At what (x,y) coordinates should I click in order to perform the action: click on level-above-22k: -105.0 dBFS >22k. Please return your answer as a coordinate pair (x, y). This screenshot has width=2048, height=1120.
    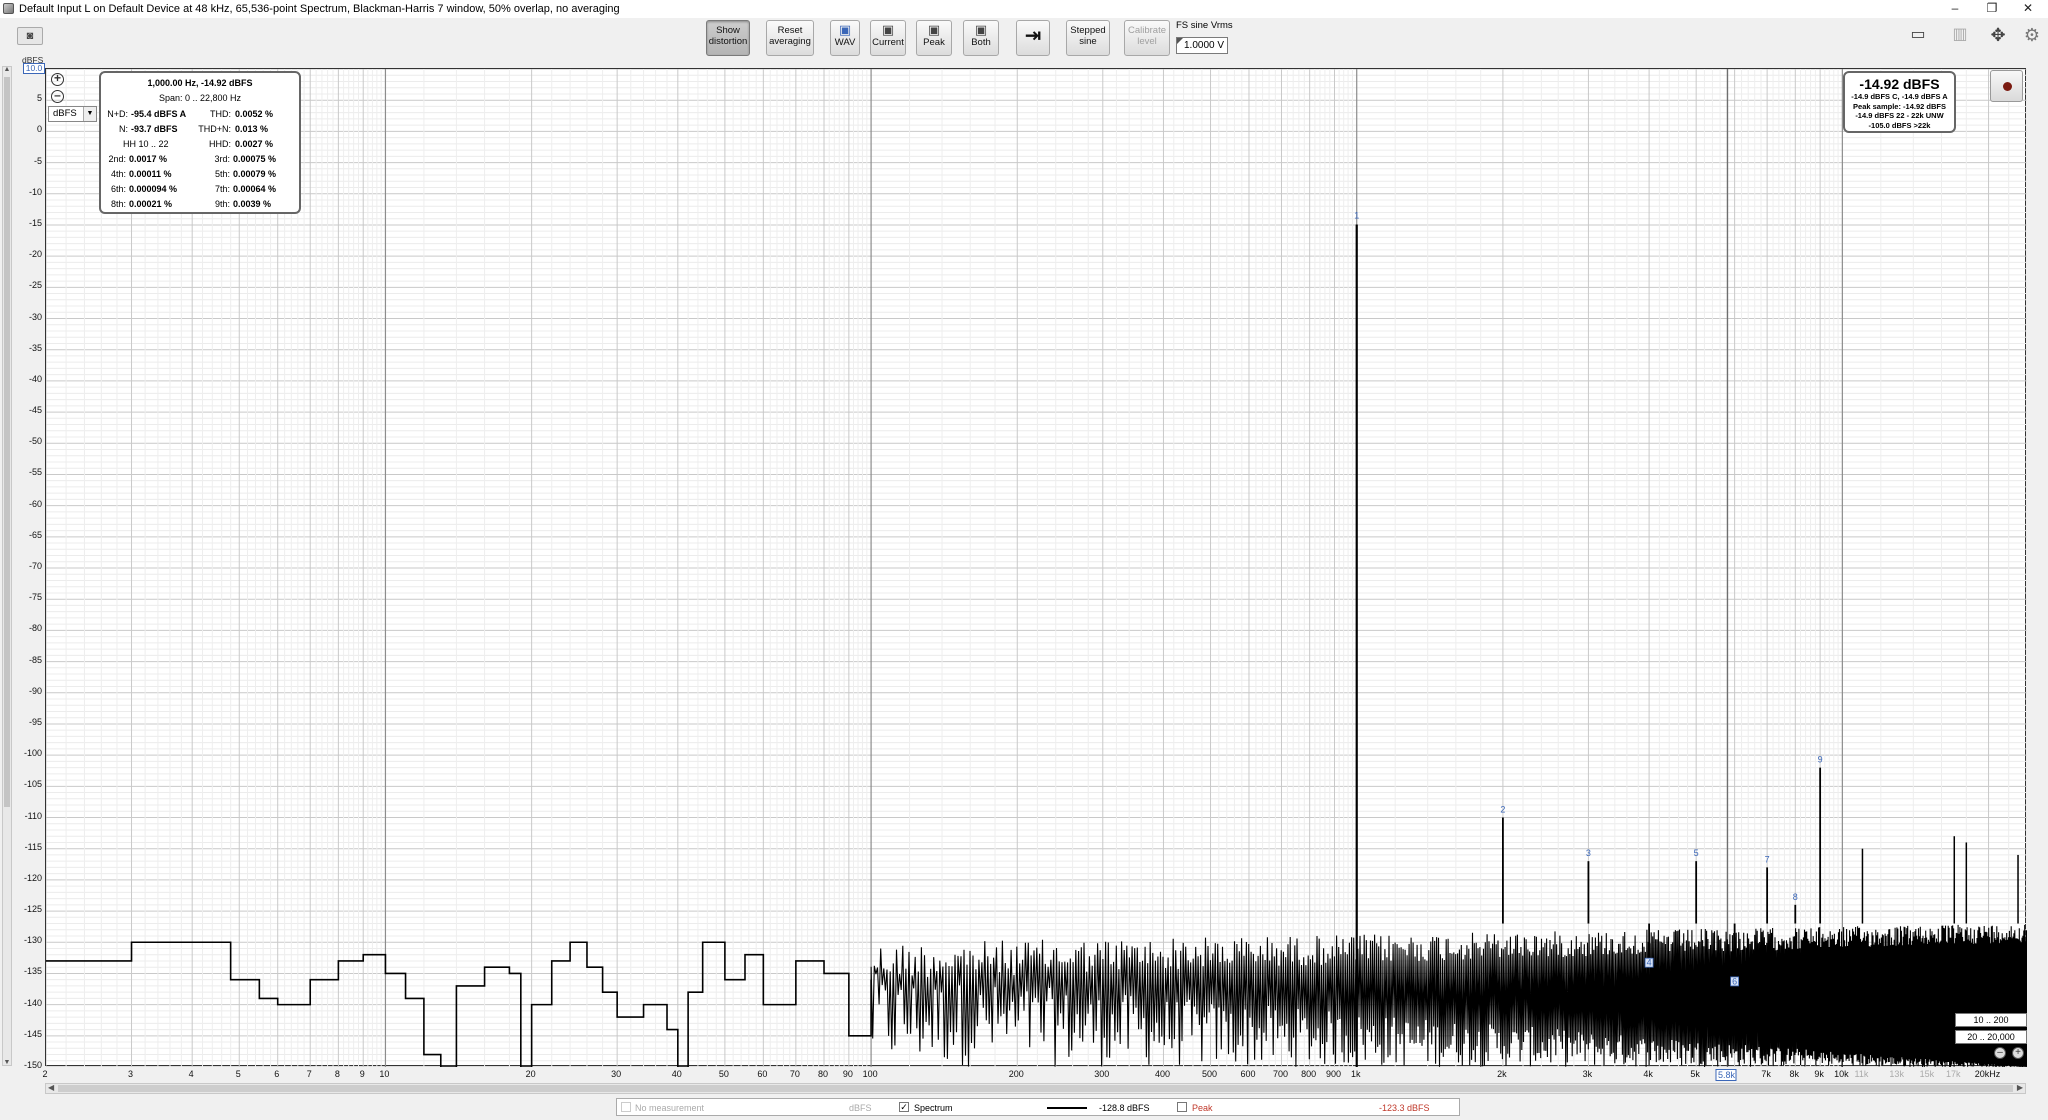
    Looking at the image, I should click on (1899, 125).